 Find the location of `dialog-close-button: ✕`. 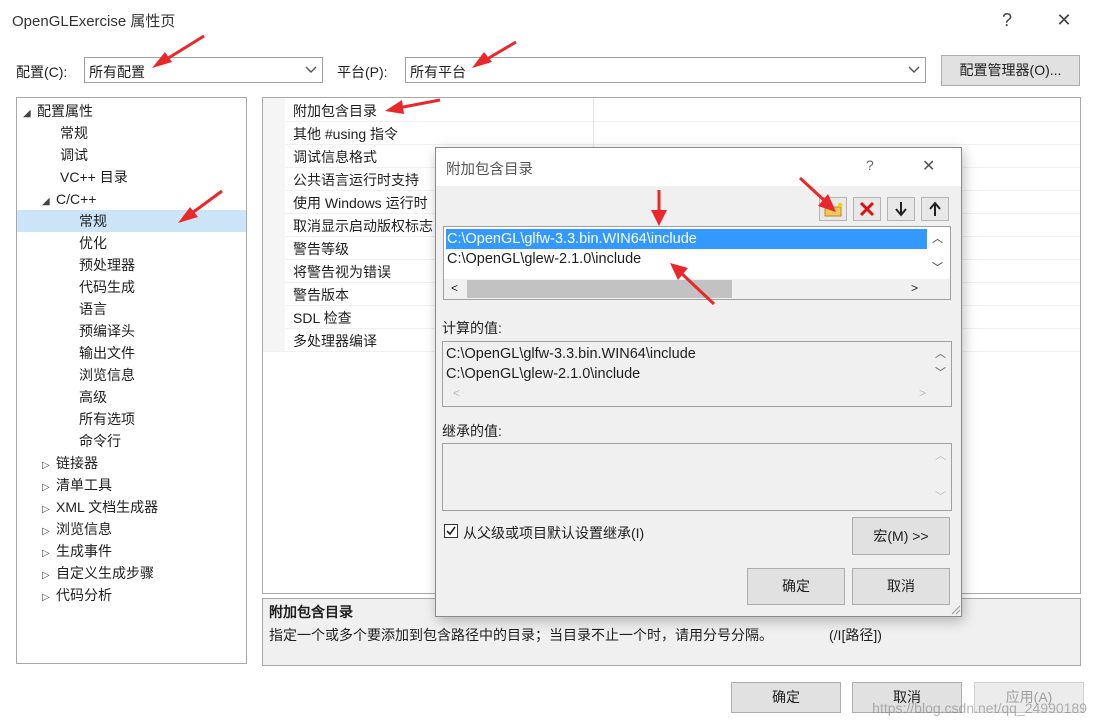

dialog-close-button: ✕ is located at coordinates (928, 166).